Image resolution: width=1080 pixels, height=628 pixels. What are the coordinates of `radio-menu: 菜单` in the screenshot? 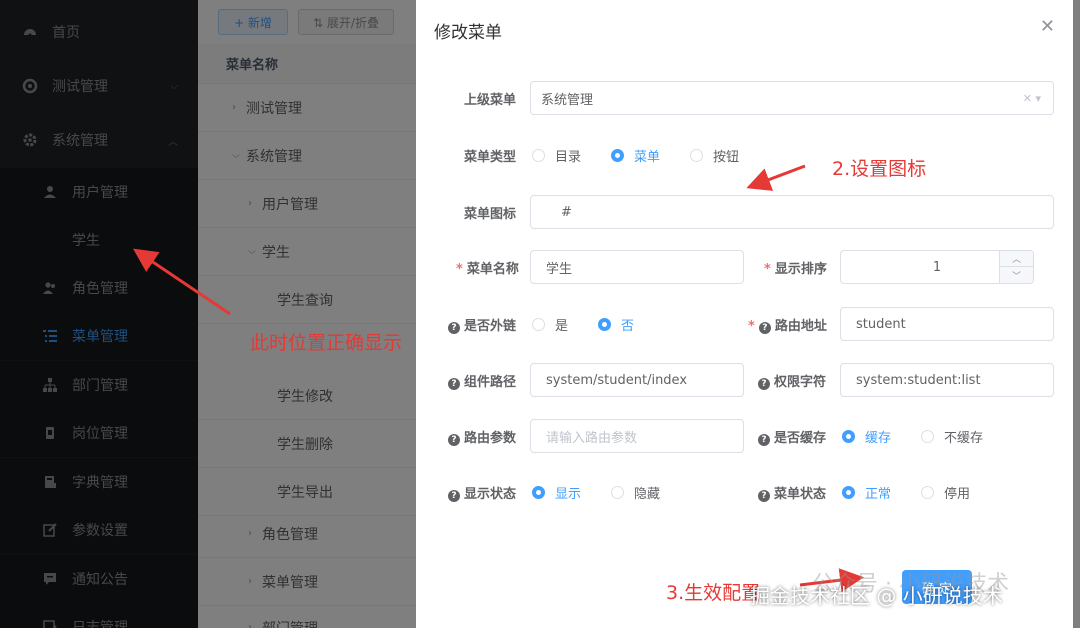 It's located at (635, 155).